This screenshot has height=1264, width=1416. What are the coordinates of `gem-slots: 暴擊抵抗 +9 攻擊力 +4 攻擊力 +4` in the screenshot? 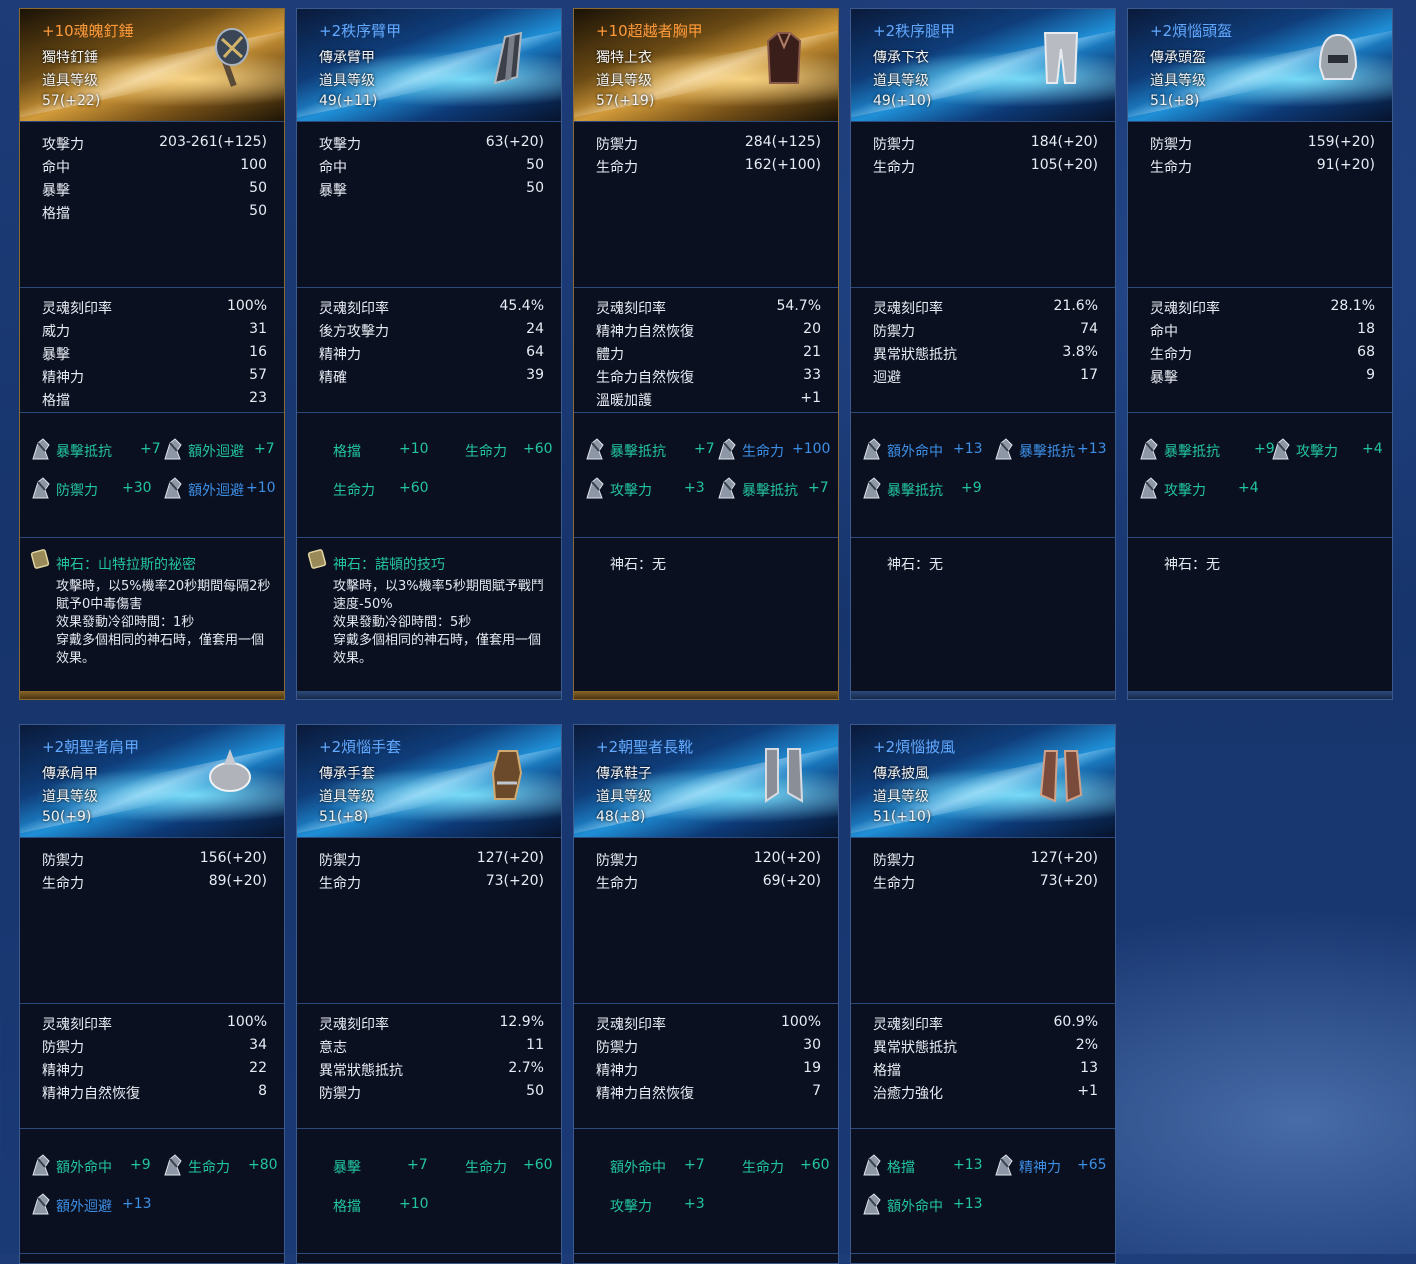 It's located at (1260, 474).